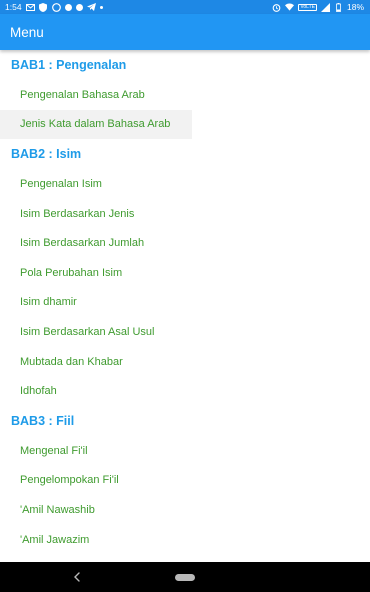 The height and width of the screenshot is (592, 370). I want to click on status-right: VoLTE 18%, so click(318, 6).